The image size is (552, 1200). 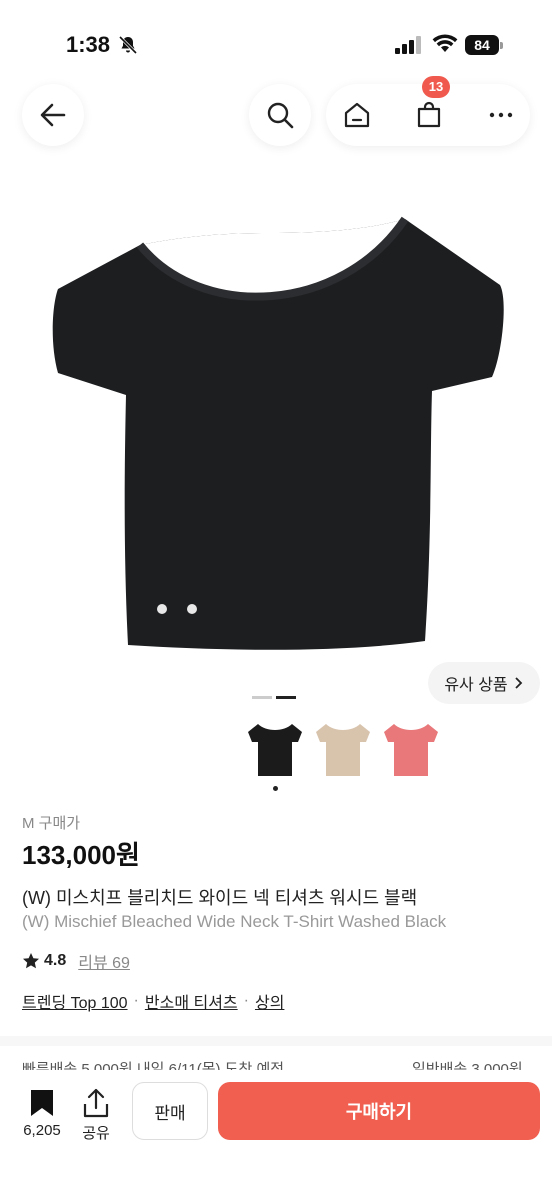 What do you see at coordinates (128, 45) in the screenshot?
I see `muted-bell-icon` at bounding box center [128, 45].